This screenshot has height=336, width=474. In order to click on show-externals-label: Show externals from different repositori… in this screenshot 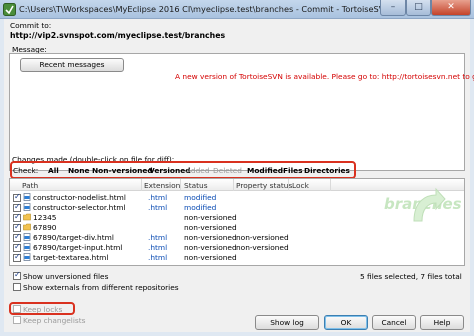, I will do `click(101, 287)`.